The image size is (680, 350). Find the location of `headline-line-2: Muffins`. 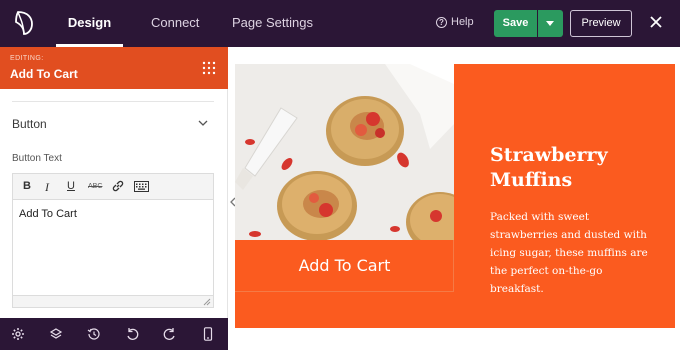

headline-line-2: Muffins is located at coordinates (531, 180).